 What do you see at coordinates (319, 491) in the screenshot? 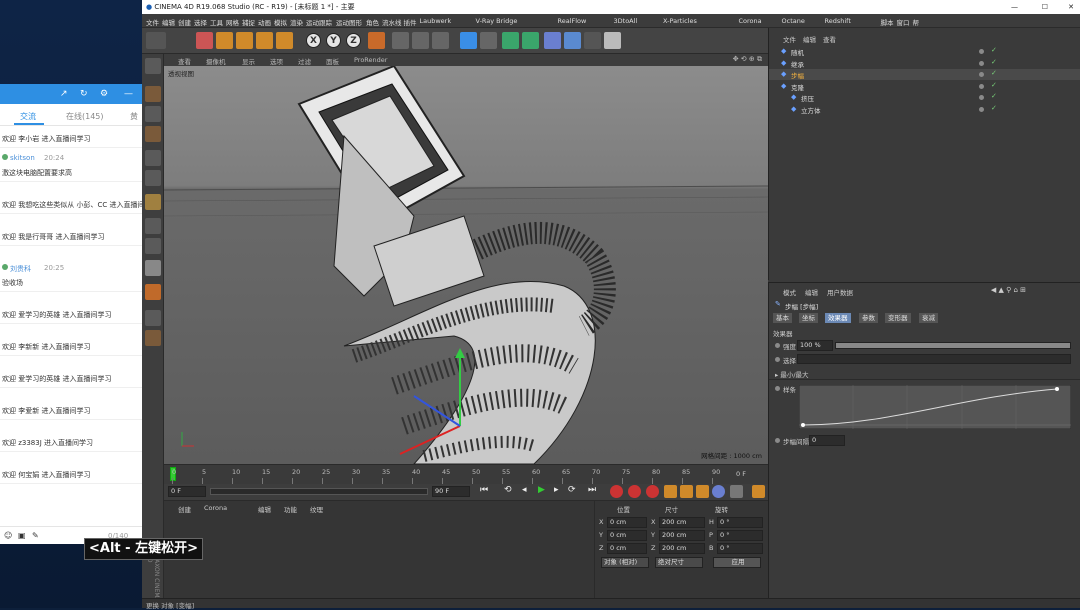
I see `frame-range-slider` at bounding box center [319, 491].